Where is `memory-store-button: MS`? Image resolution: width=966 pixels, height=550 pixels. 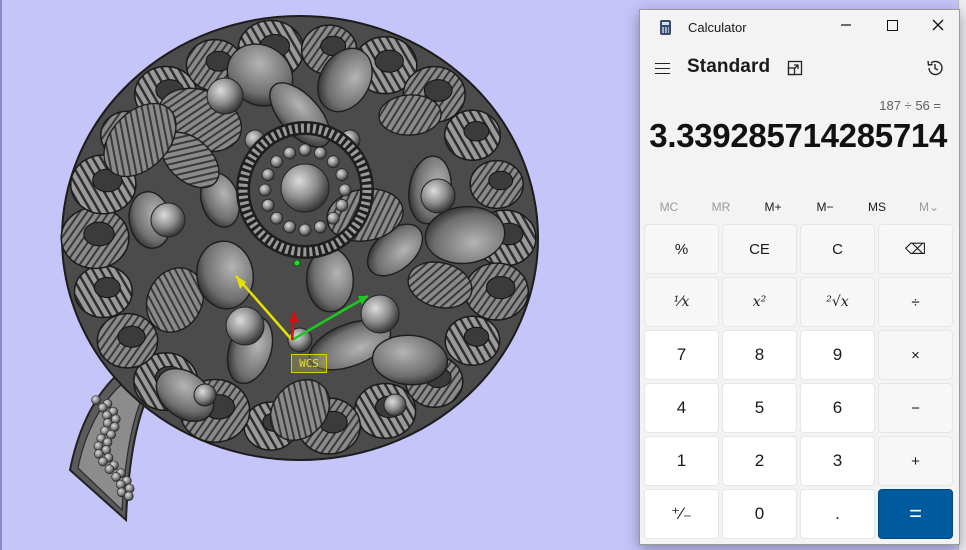
memory-store-button: MS is located at coordinates (877, 207).